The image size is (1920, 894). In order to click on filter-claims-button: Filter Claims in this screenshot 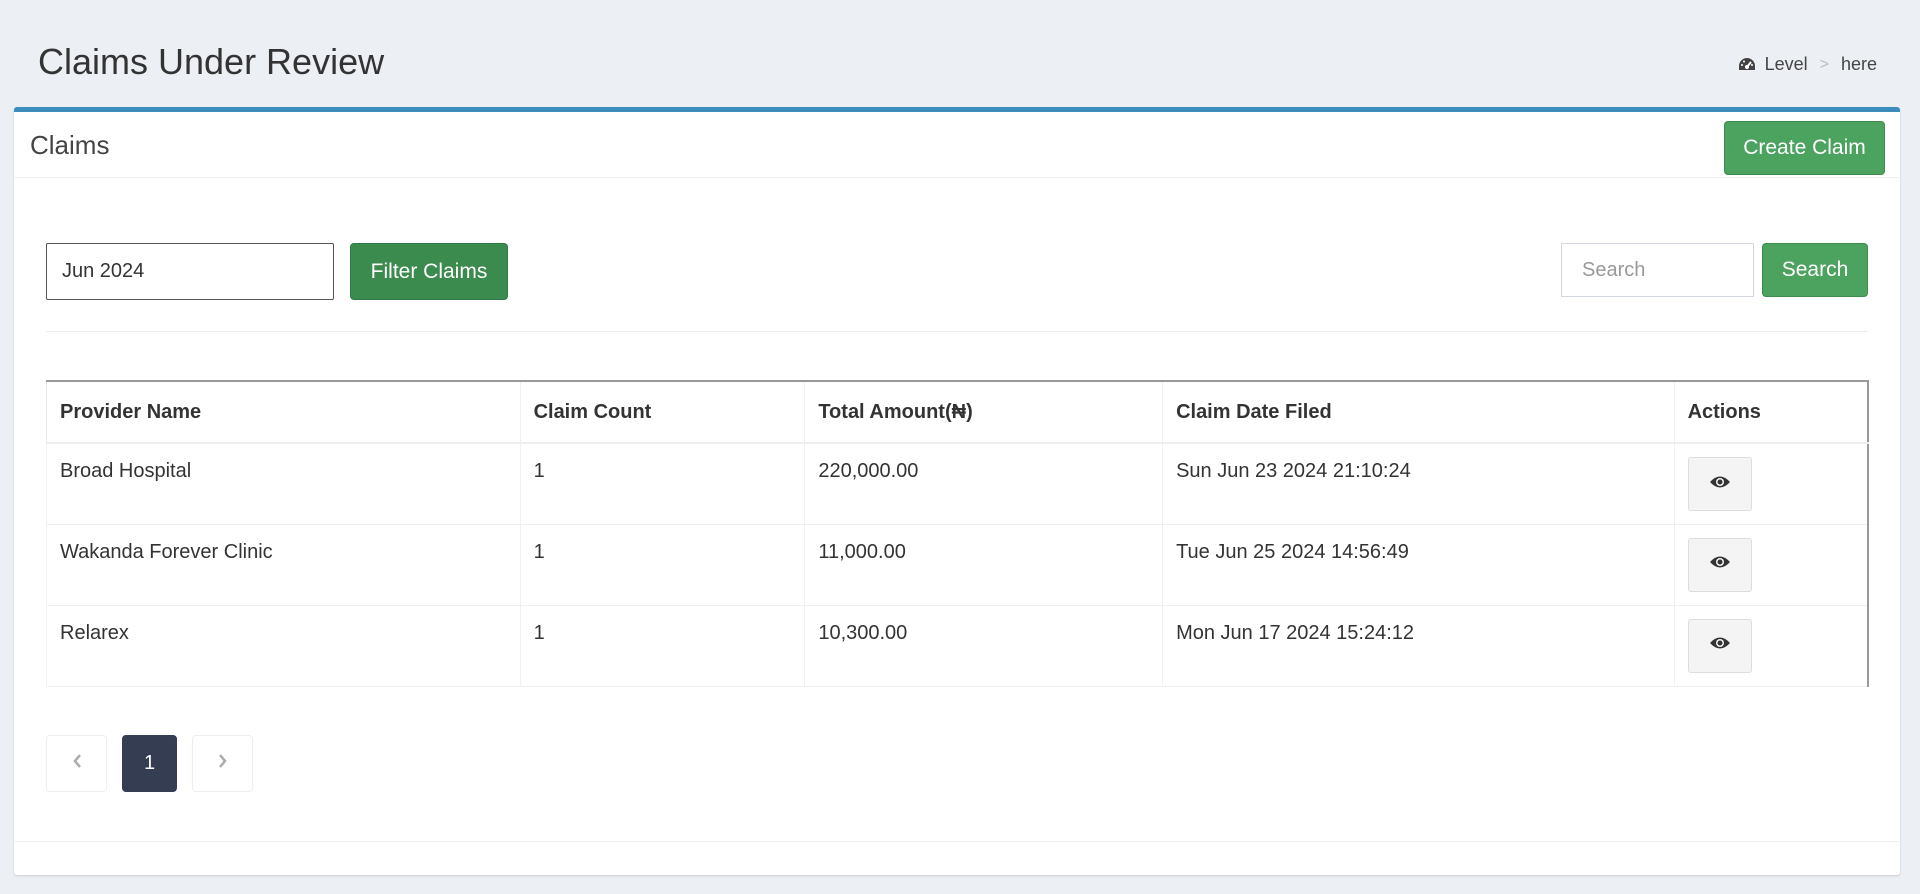, I will do `click(429, 271)`.